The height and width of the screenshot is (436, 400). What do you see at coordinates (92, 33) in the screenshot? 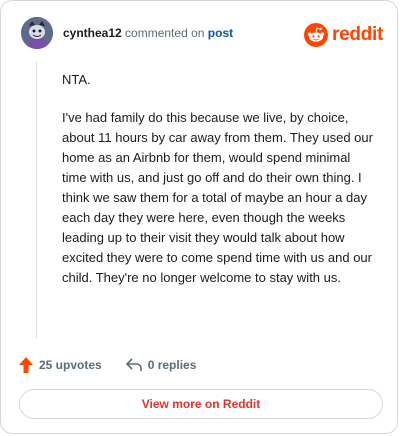
I see `username-link: cynthea12` at bounding box center [92, 33].